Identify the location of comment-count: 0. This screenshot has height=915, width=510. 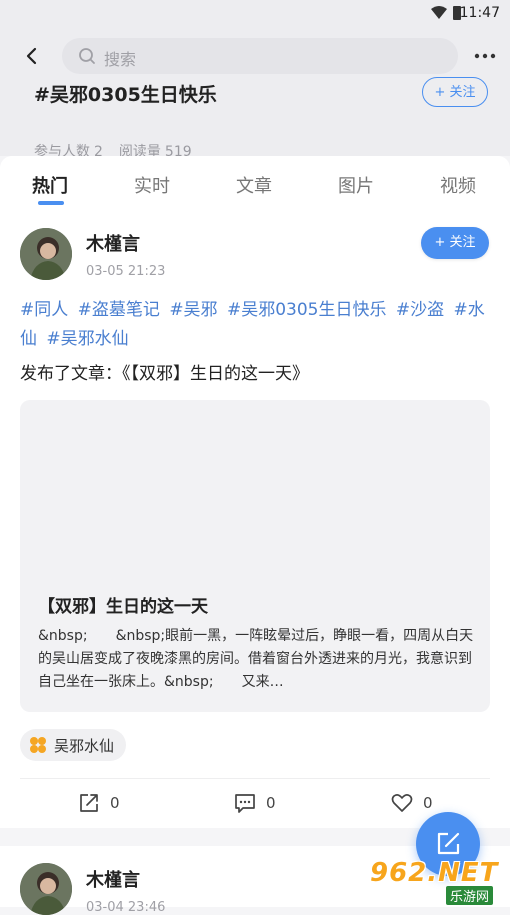
(271, 803).